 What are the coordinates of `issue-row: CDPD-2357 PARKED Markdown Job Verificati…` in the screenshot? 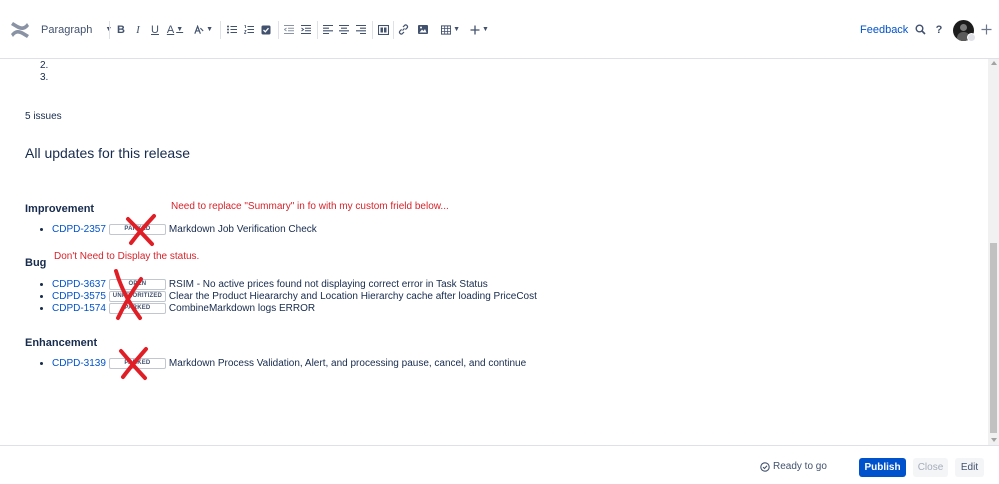 It's located at (178, 229).